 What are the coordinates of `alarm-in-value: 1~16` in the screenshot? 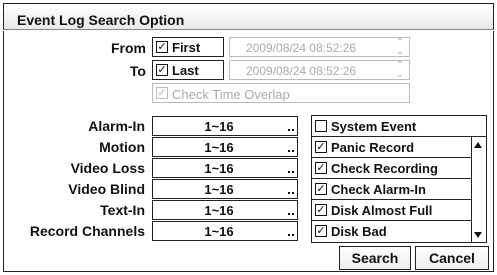 It's located at (219, 126).